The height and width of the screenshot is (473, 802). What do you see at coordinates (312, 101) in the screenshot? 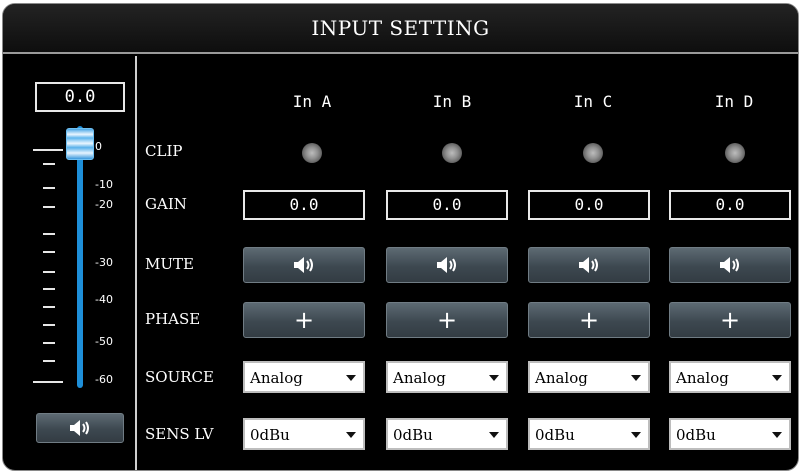
I see `channel-header-a: In A` at bounding box center [312, 101].